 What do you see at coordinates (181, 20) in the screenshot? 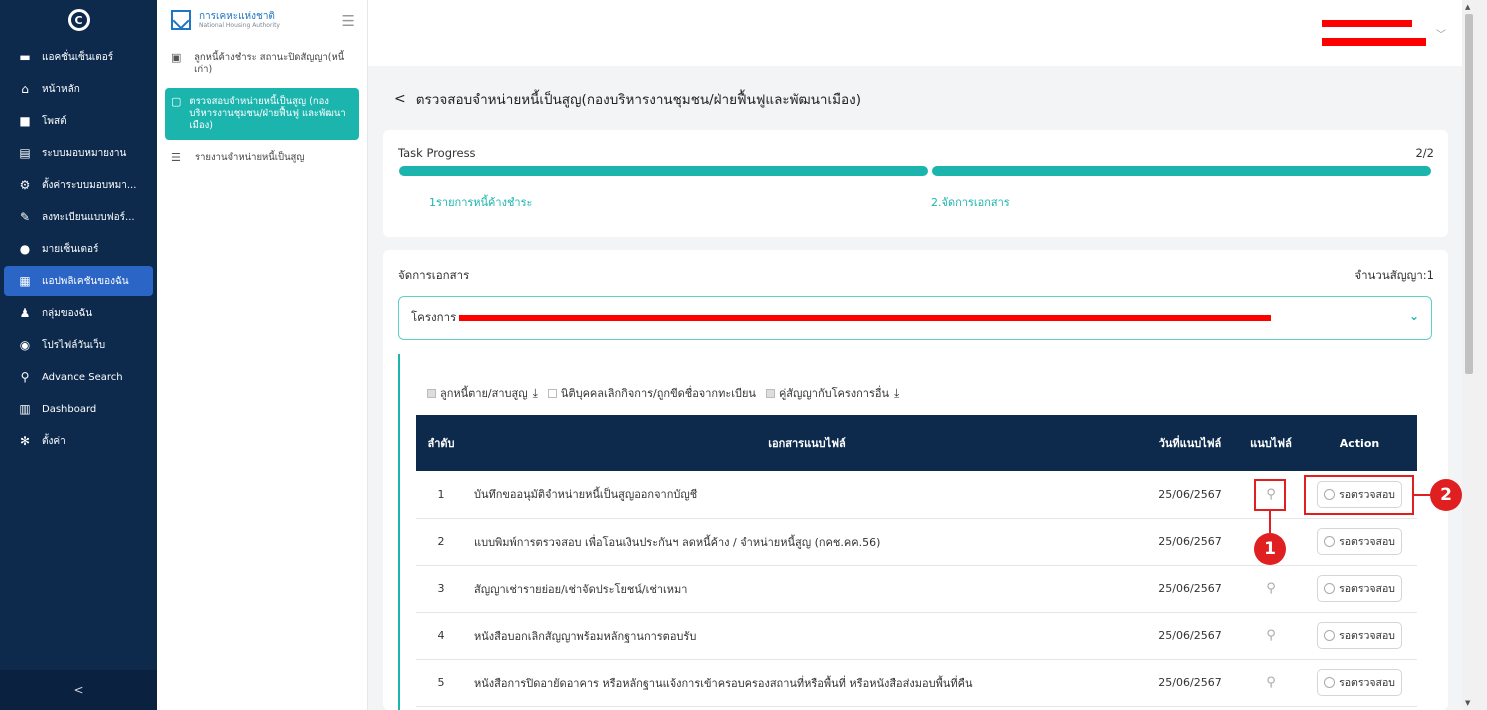
I see `nha-logo-icon` at bounding box center [181, 20].